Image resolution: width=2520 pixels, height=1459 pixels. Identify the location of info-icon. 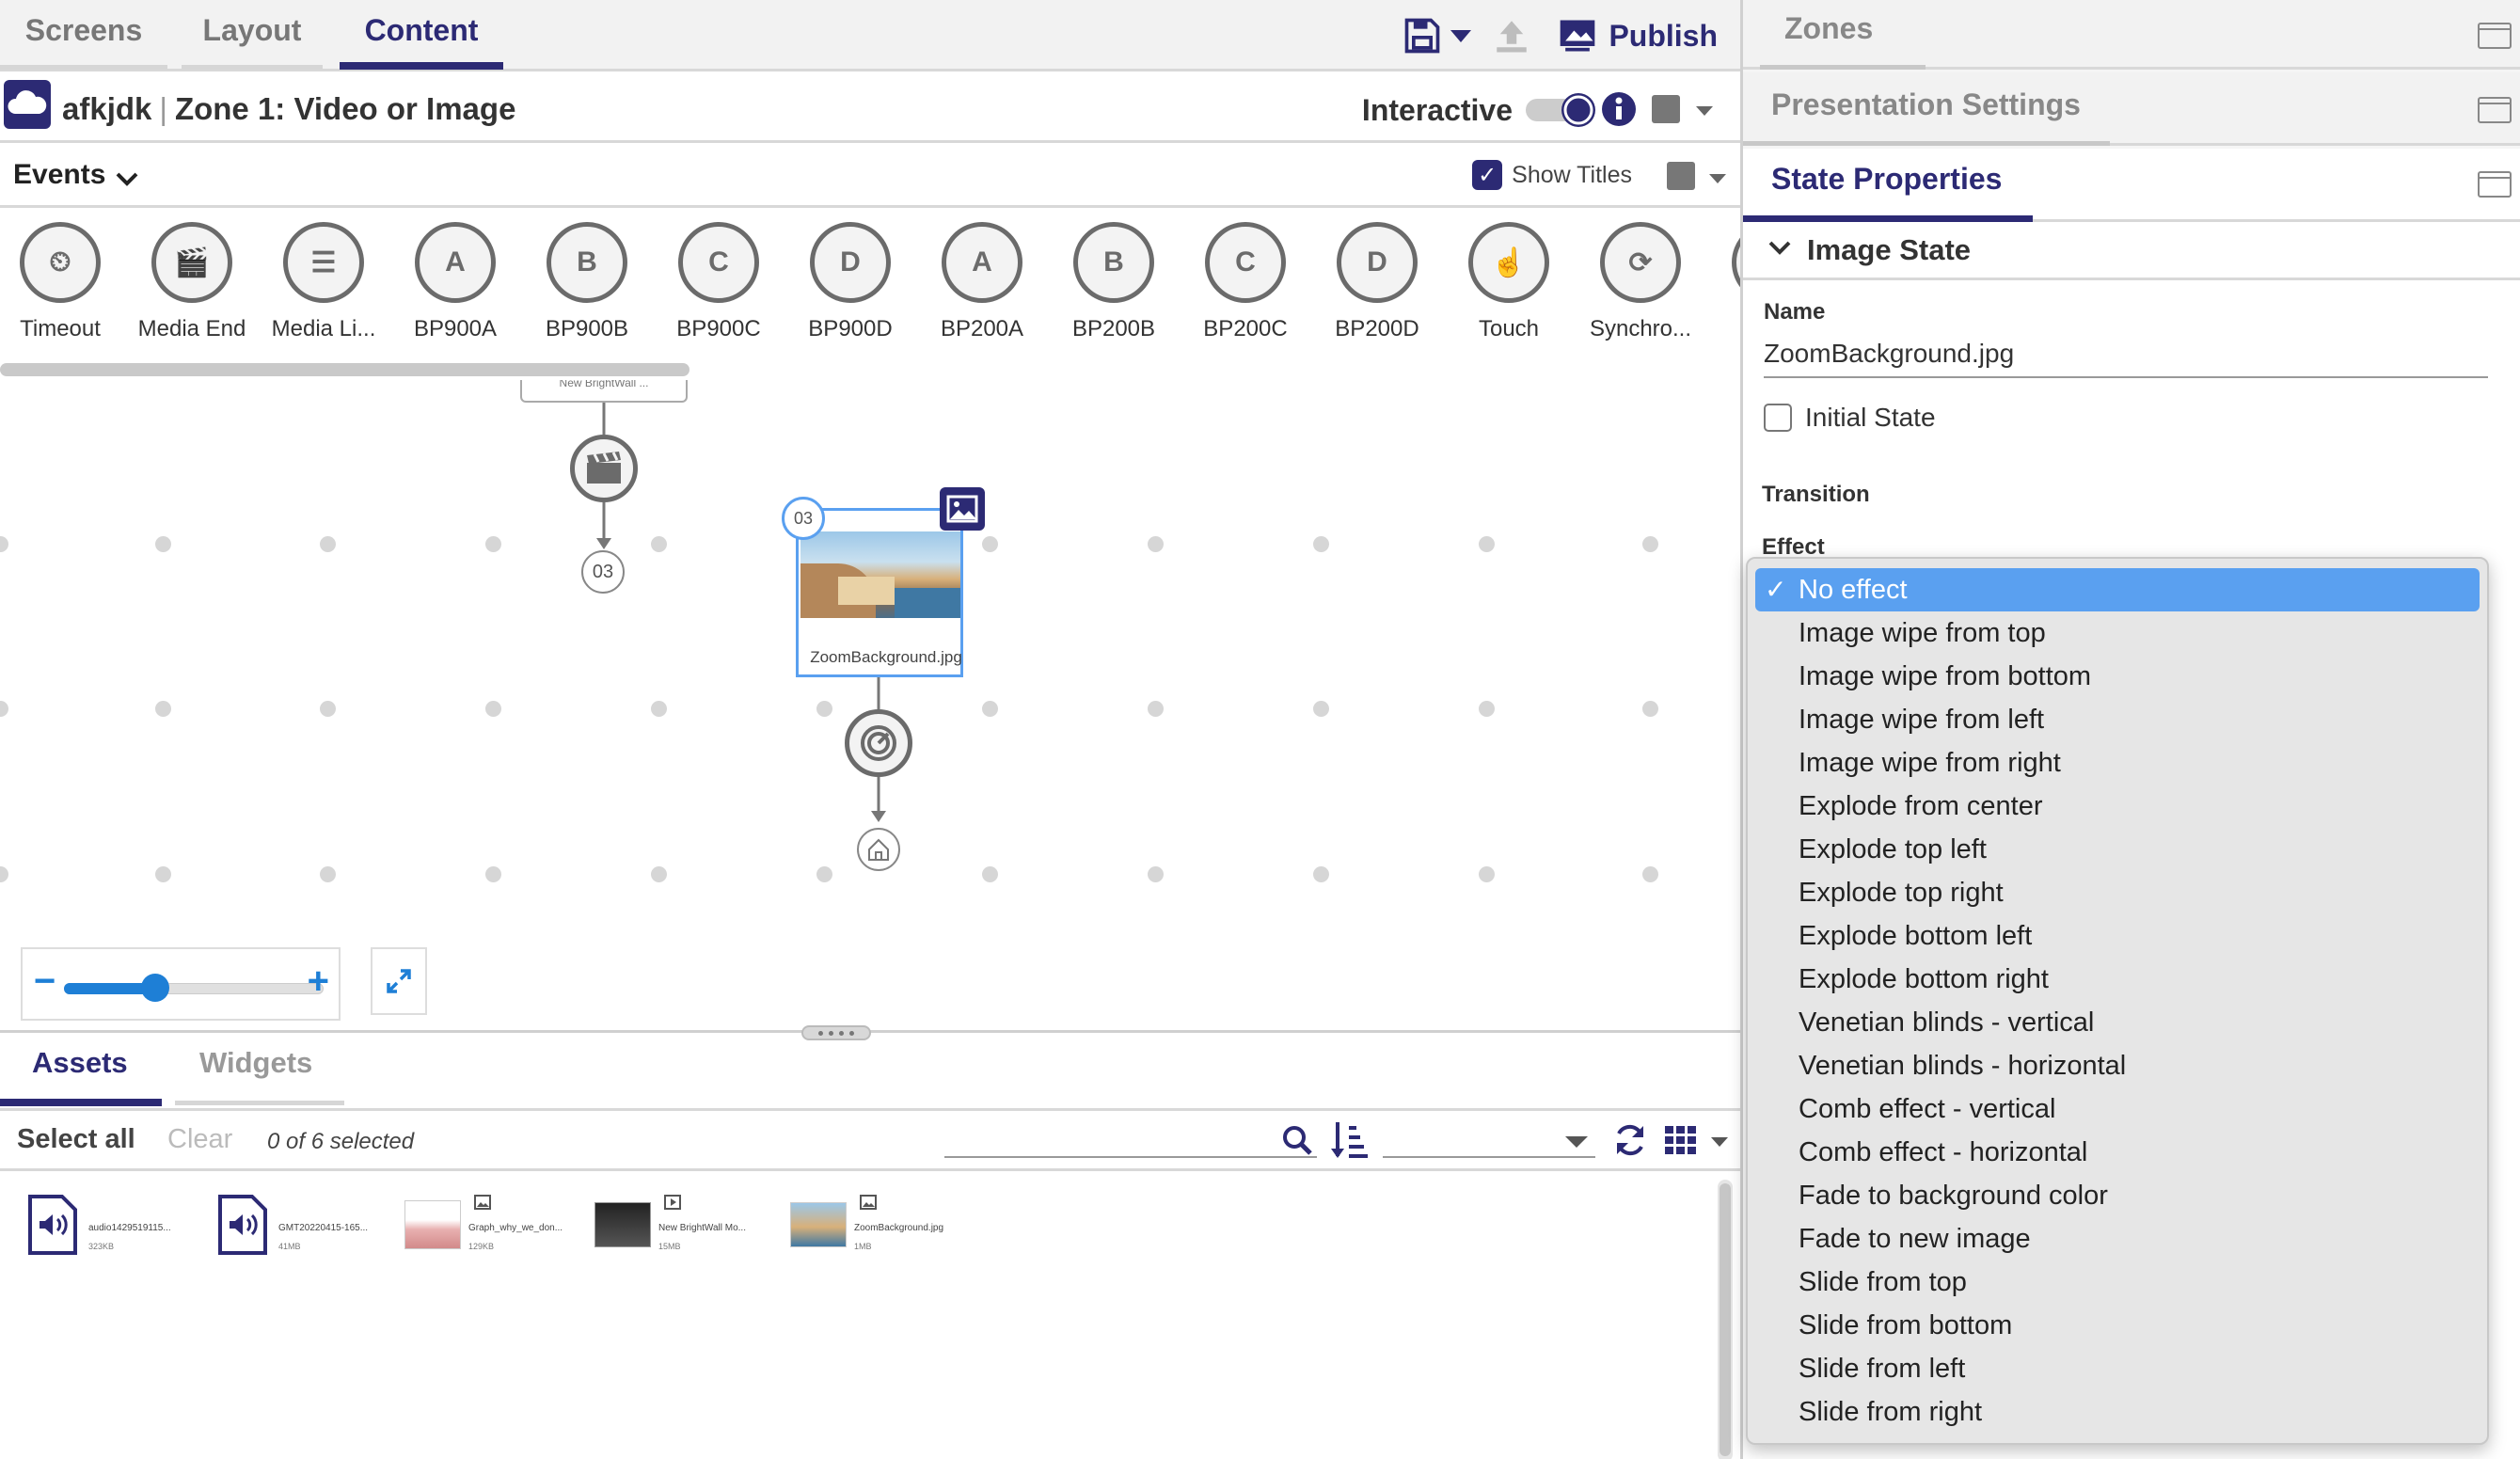
(1619, 112).